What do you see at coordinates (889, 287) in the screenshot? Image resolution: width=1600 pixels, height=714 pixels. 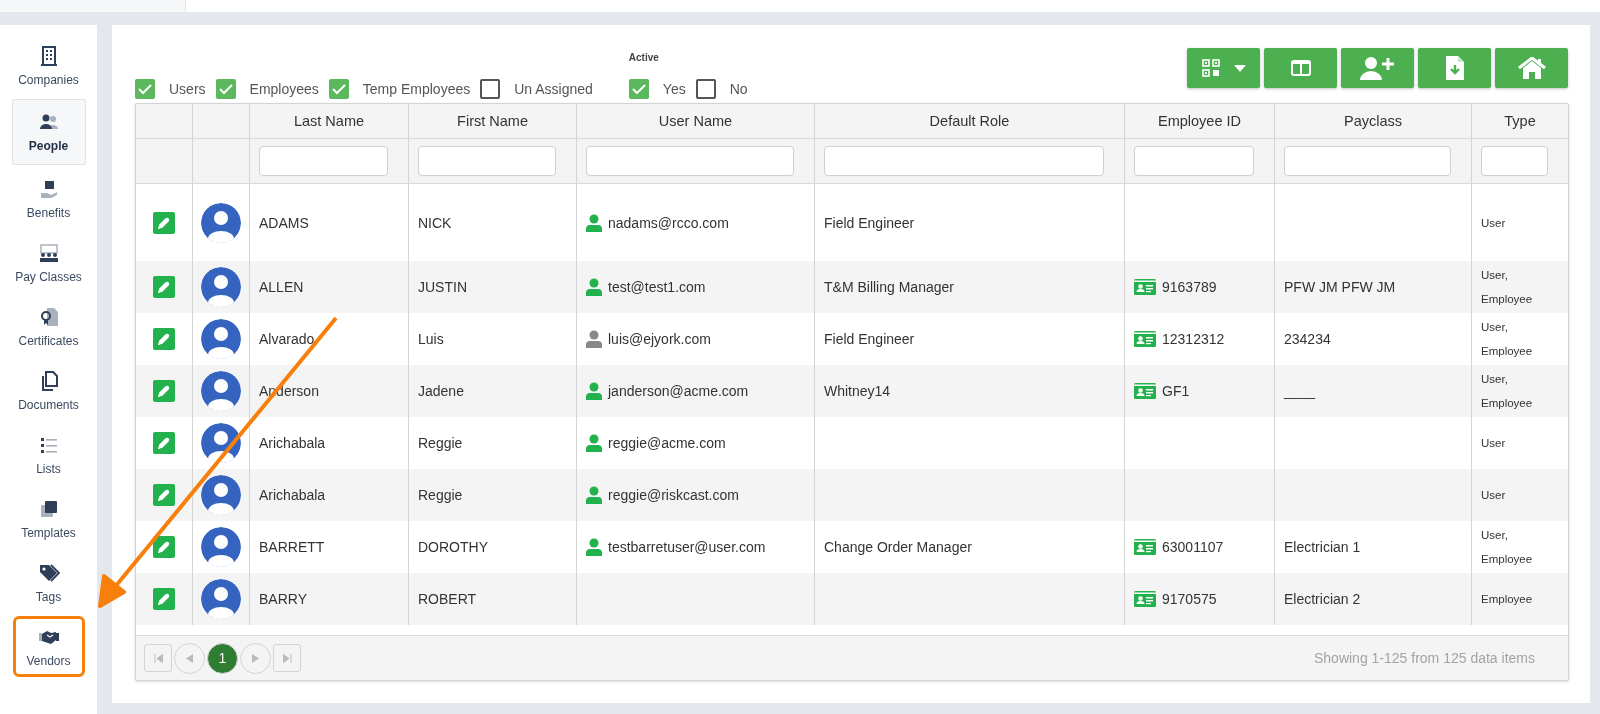 I see `table-cell: T&M Billing Manager` at bounding box center [889, 287].